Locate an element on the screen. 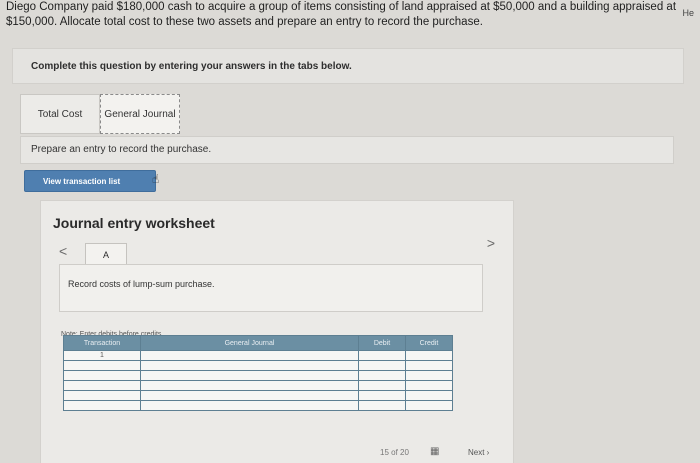 The height and width of the screenshot is (463, 700). next-entry-icon: > is located at coordinates (491, 243).